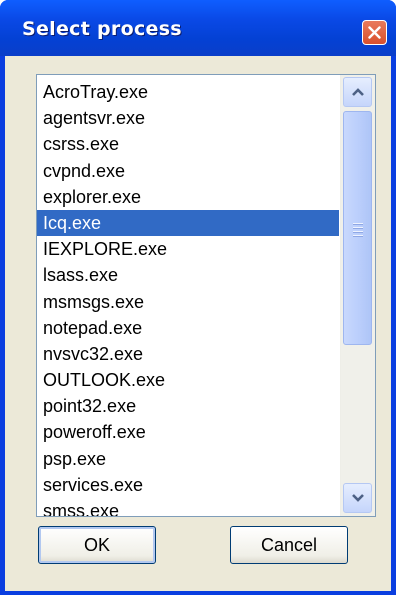 Image resolution: width=396 pixels, height=595 pixels. Describe the element at coordinates (188, 223) in the screenshot. I see `process-list-item: Icq.exe` at that location.